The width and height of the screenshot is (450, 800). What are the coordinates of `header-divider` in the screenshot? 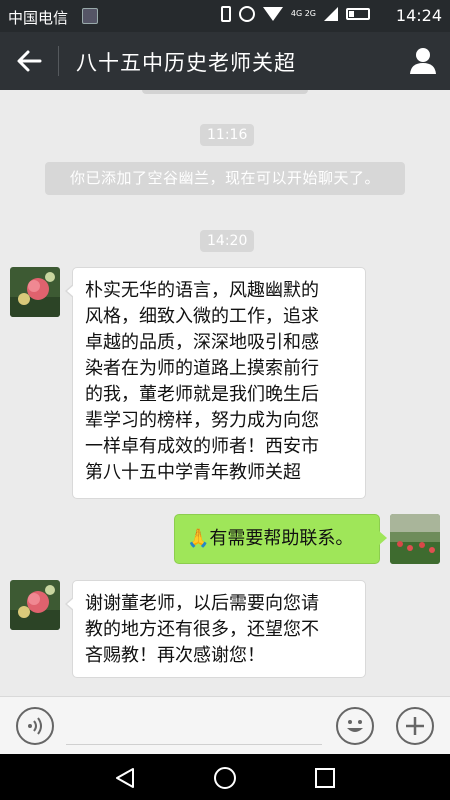 It's located at (58, 61).